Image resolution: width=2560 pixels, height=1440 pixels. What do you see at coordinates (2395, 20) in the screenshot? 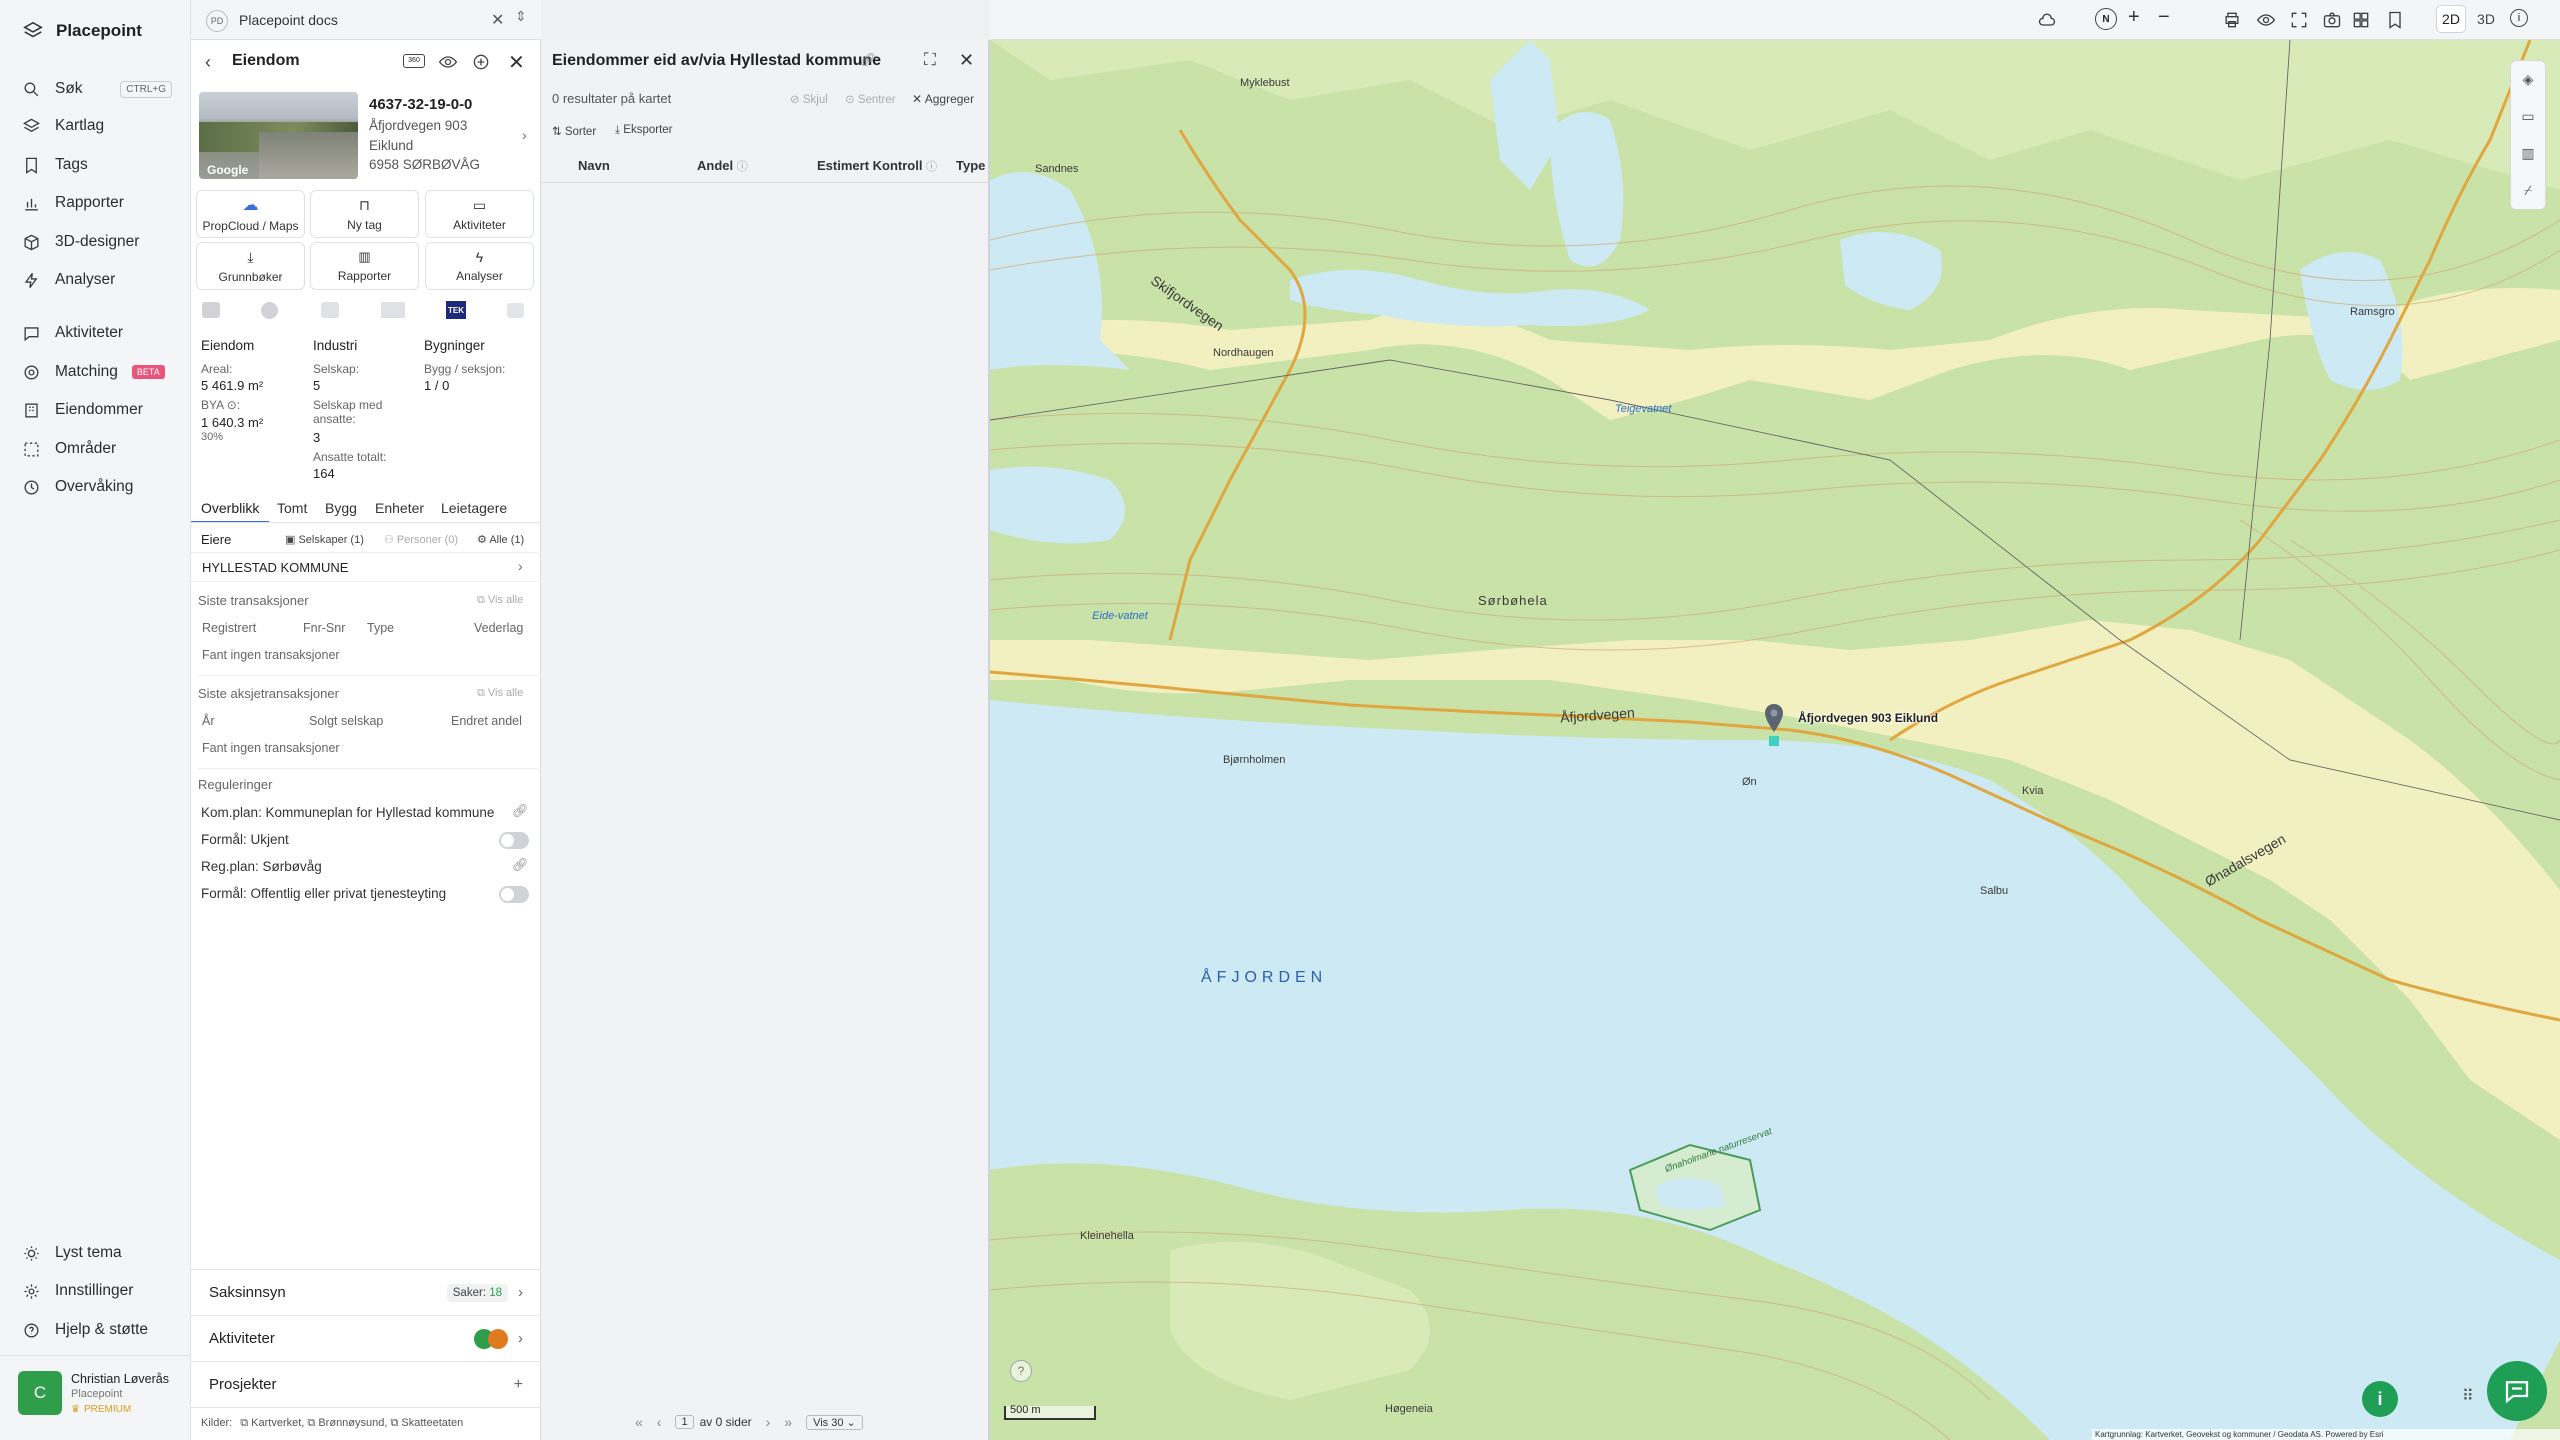
I see `bookmark-icon` at bounding box center [2395, 20].